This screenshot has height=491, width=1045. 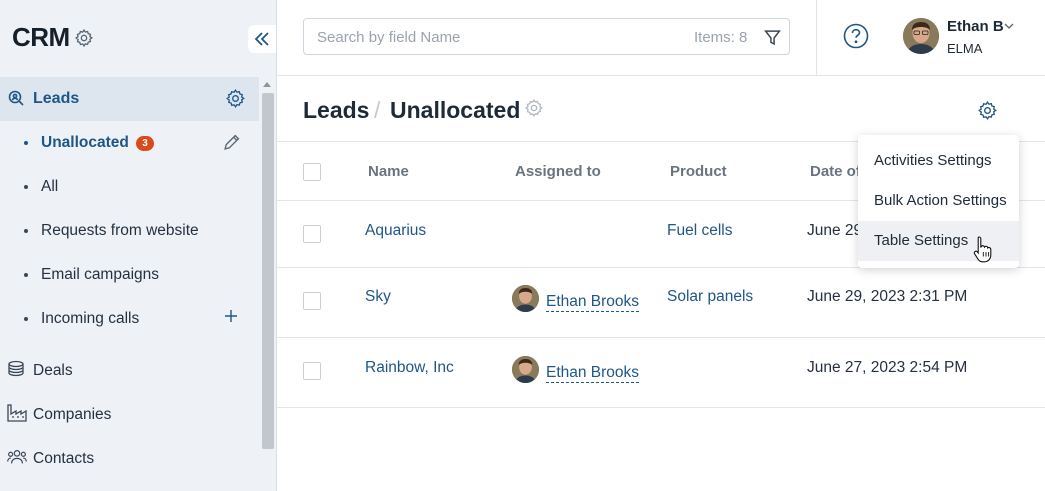 What do you see at coordinates (987, 110) in the screenshot?
I see `settings-gear-icon` at bounding box center [987, 110].